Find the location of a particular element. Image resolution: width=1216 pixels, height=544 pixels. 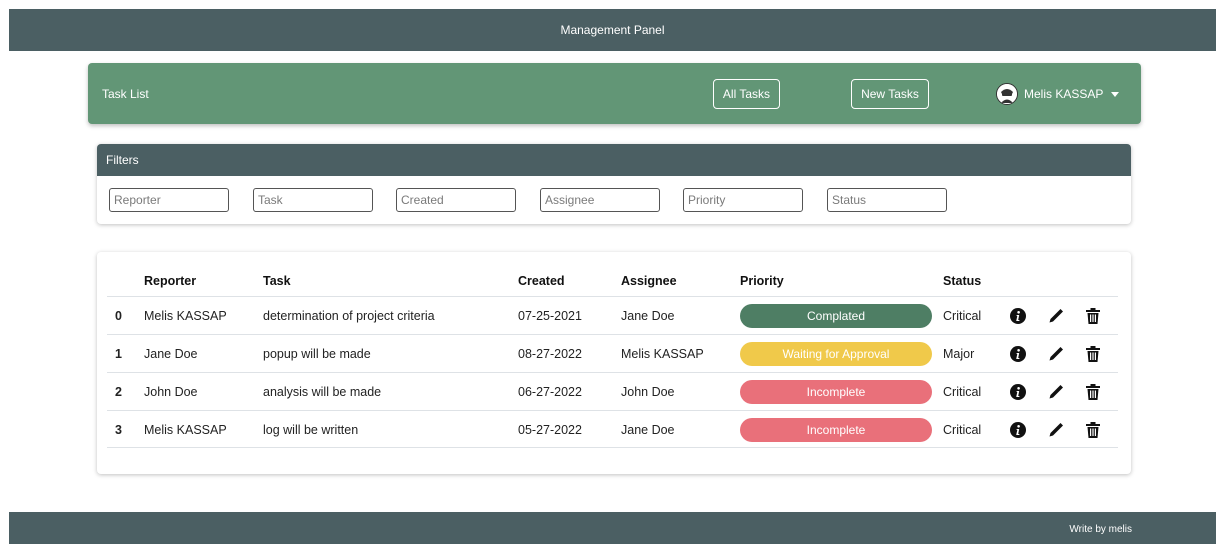

task-filter-input is located at coordinates (313, 200).